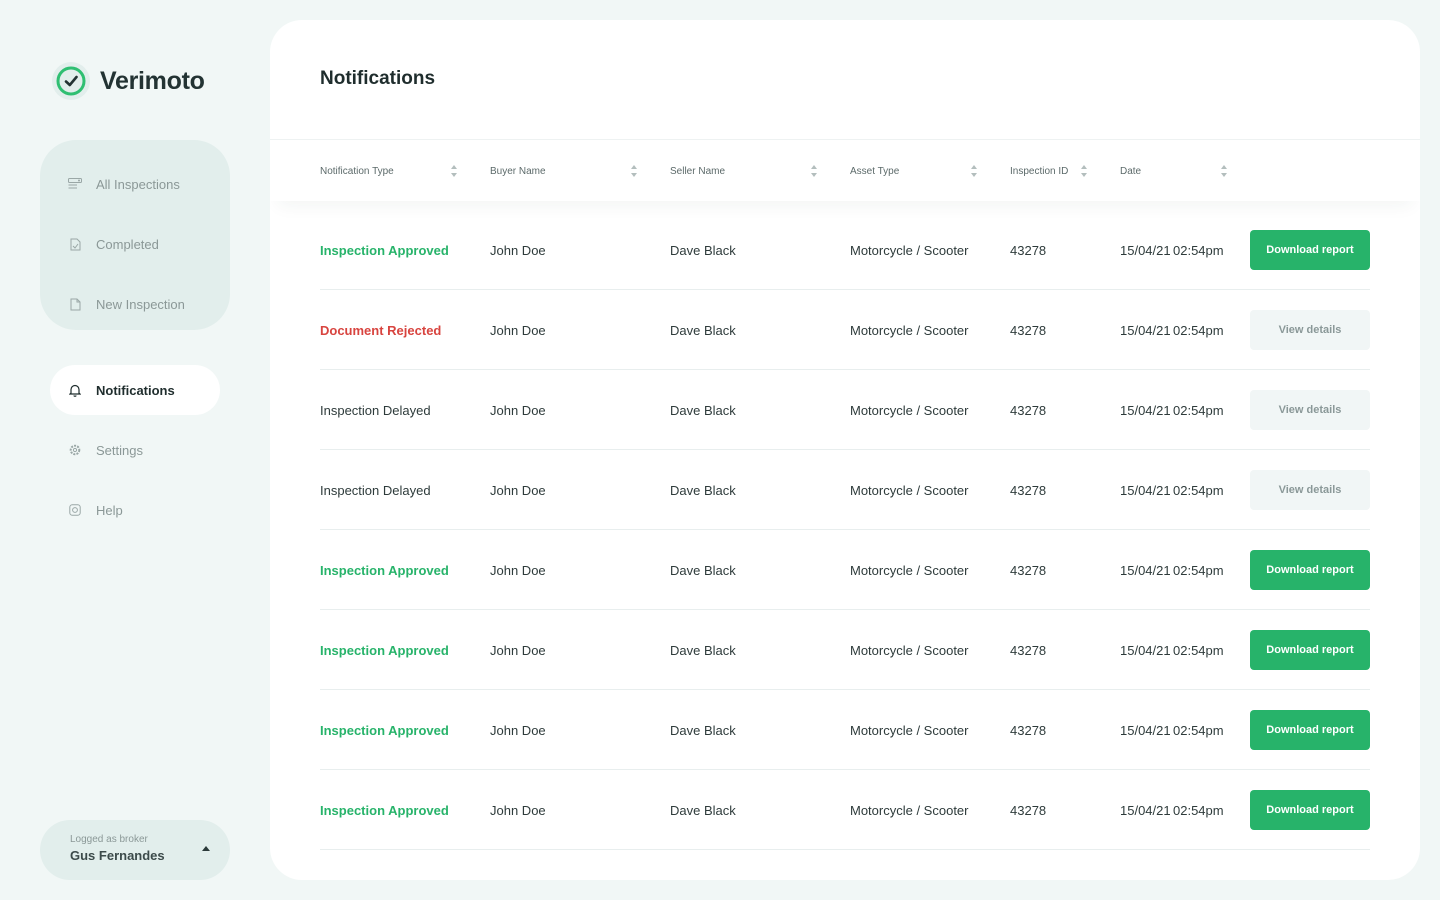  Describe the element at coordinates (71, 81) in the screenshot. I see `check-circle-icon` at that location.